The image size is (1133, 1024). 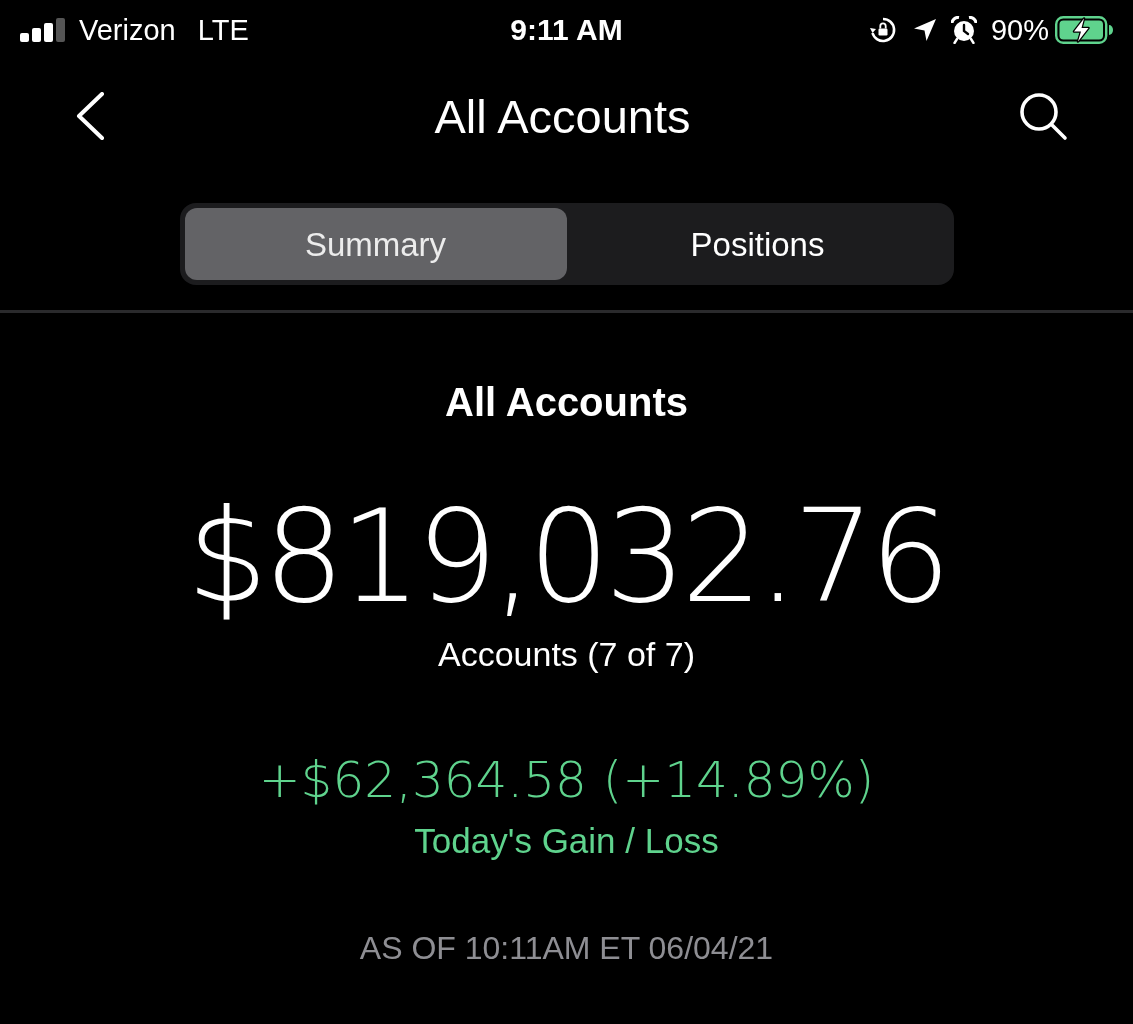 What do you see at coordinates (223, 30) in the screenshot?
I see `network-type: LTE` at bounding box center [223, 30].